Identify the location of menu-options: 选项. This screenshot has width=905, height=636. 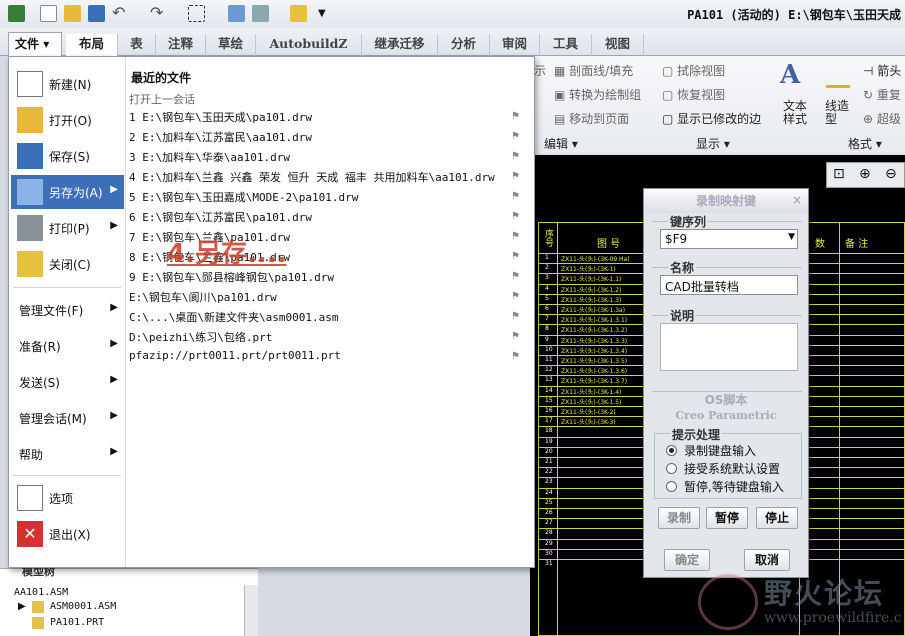
(67, 498).